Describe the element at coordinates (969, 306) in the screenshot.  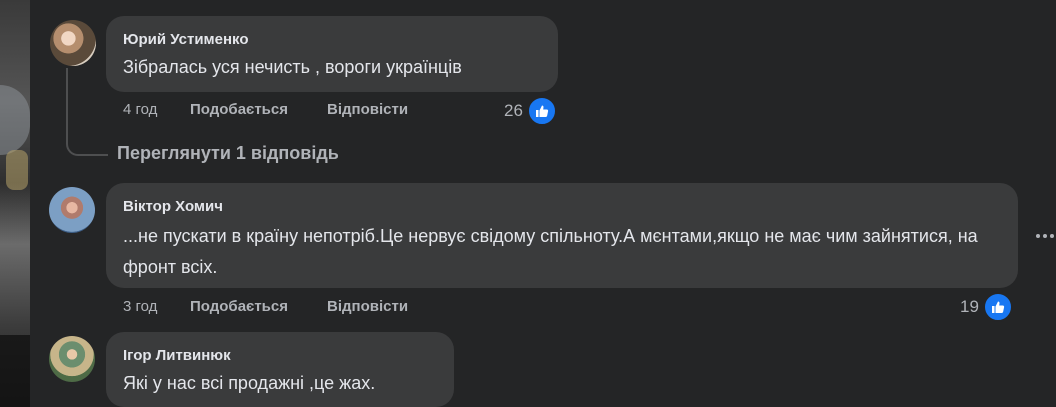
I see `reaction-count: 19` at that location.